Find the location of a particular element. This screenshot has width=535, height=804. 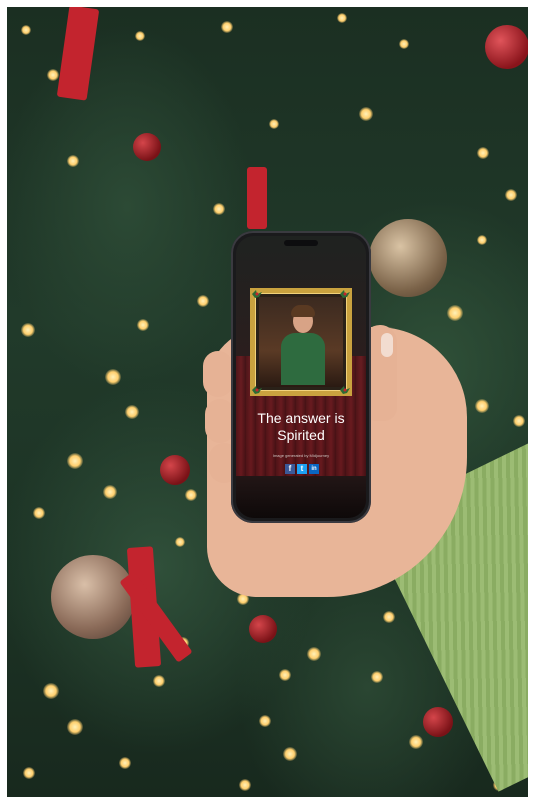

green-coat-figure is located at coordinates (303, 359).